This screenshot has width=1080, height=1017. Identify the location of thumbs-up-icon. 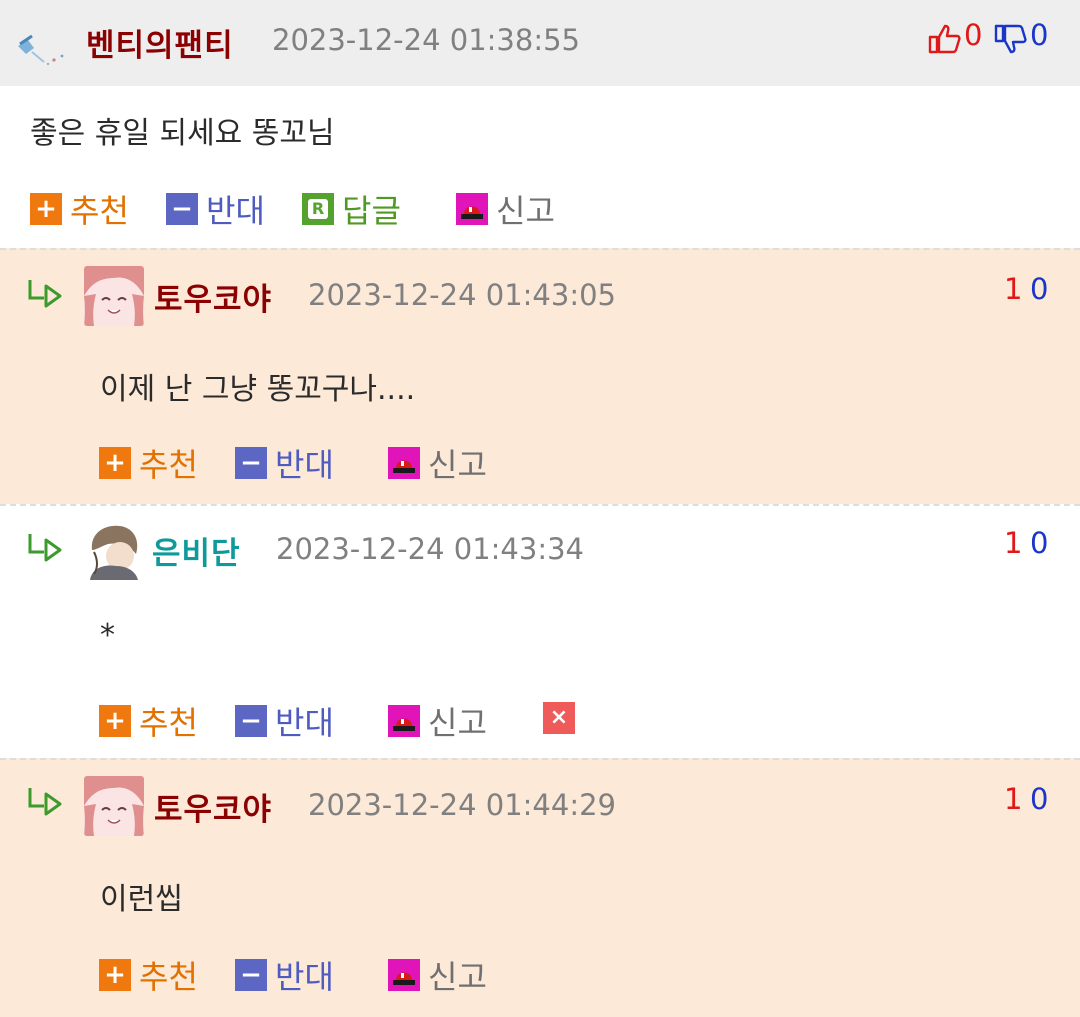
(945, 39).